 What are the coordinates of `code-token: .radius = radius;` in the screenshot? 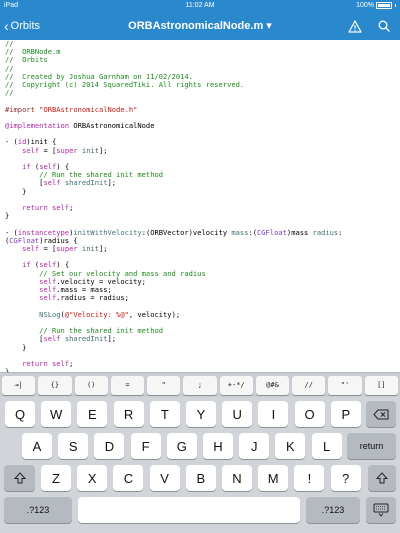 It's located at (92, 298).